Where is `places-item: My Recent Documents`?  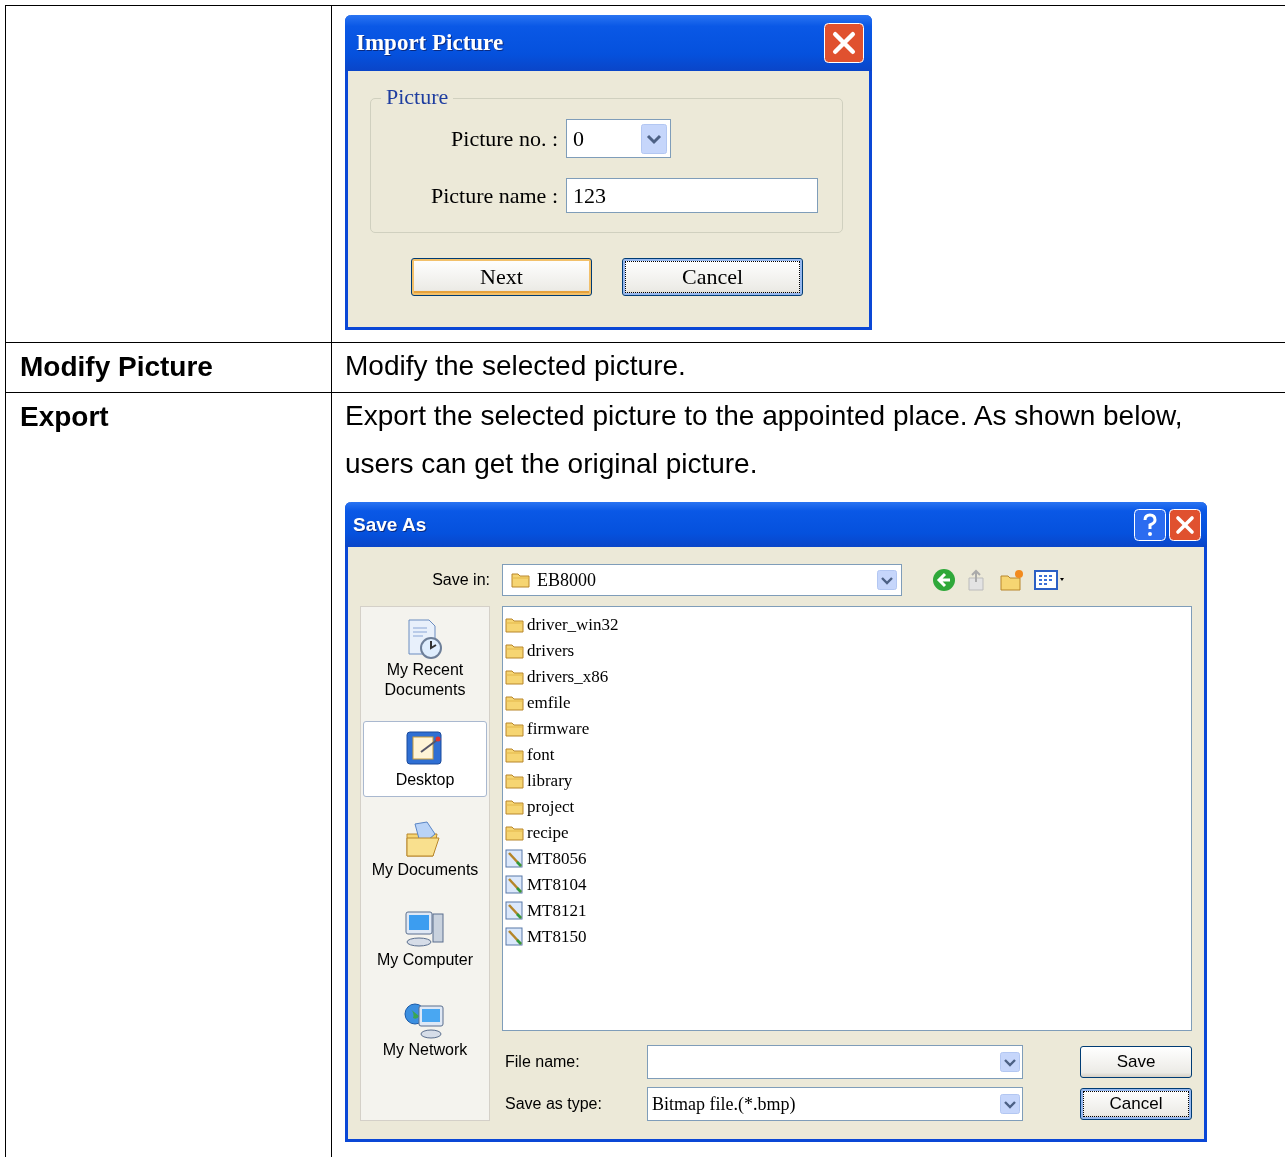
places-item: My Recent Documents is located at coordinates (425, 659).